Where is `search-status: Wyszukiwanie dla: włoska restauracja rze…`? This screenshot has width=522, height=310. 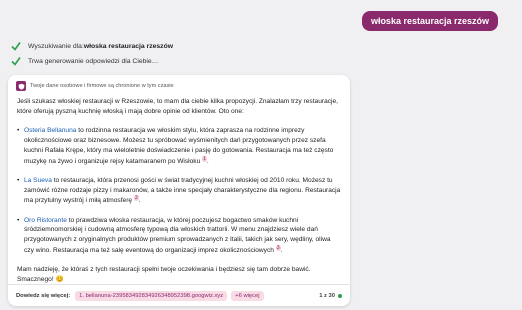 search-status: Wyszukiwanie dla: włoska restauracja rze… is located at coordinates (92, 46).